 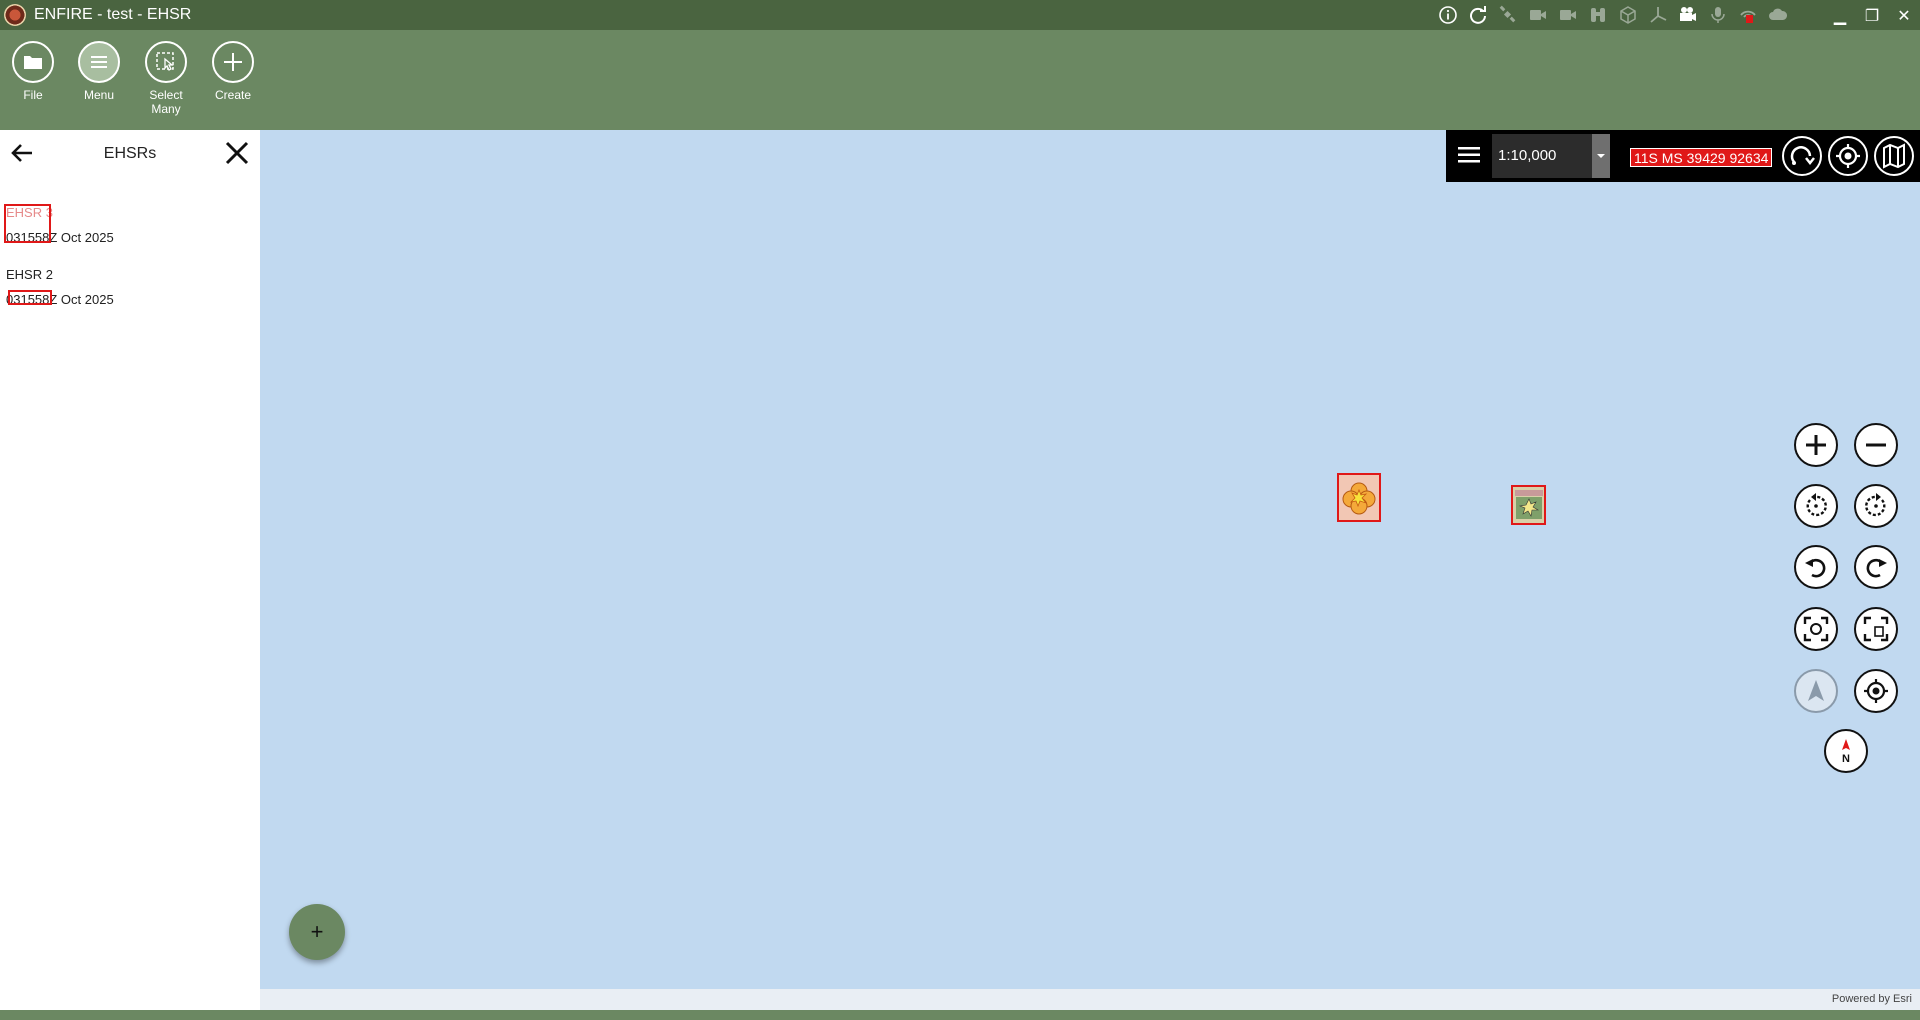 I want to click on selection-highlight, so click(x=27, y=223).